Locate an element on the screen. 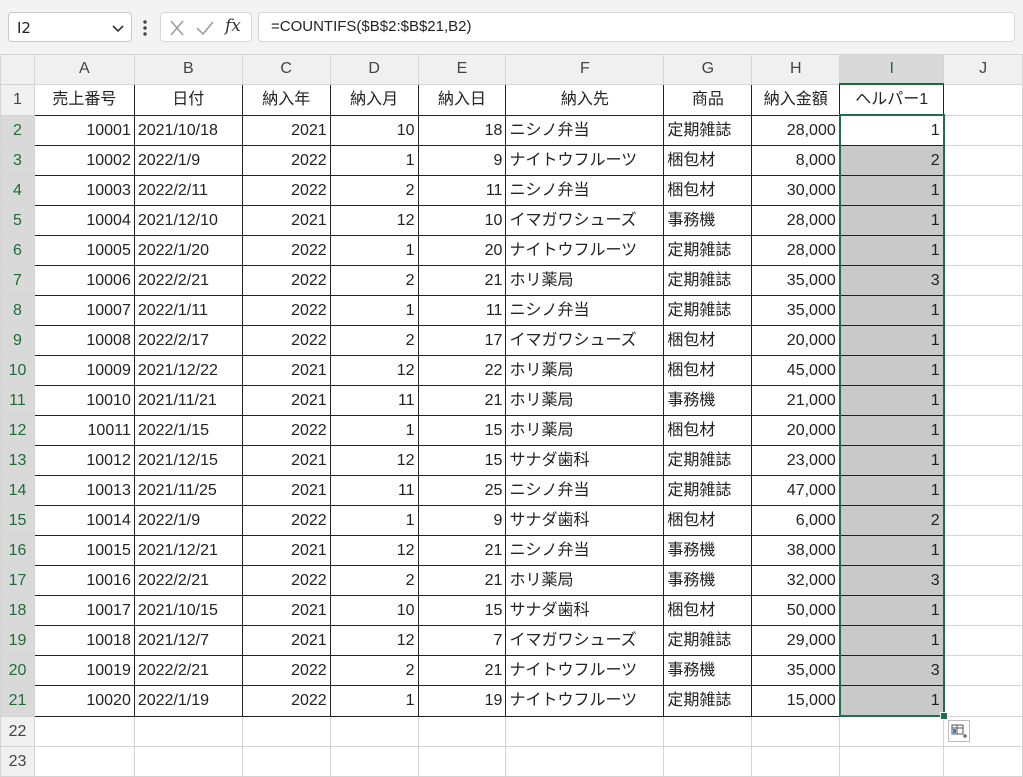  data-cell: 2022/1/15 is located at coordinates (188, 430).